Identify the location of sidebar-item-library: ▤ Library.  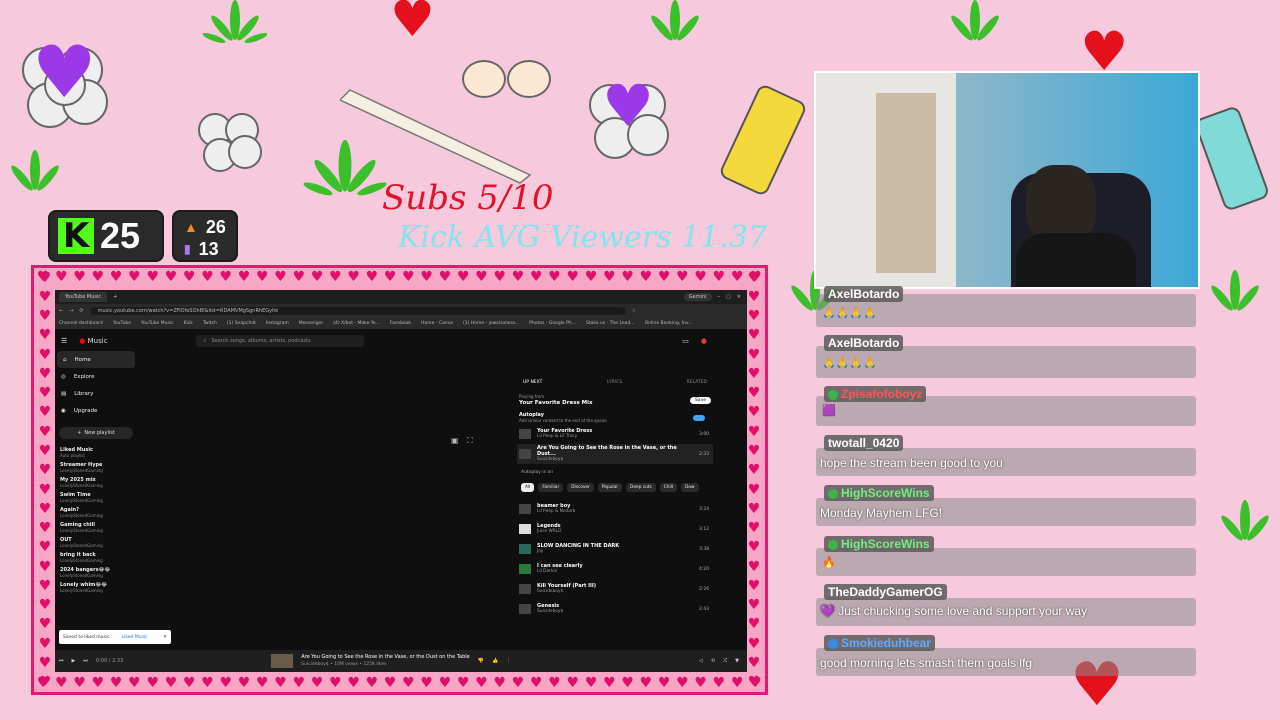
(96, 393).